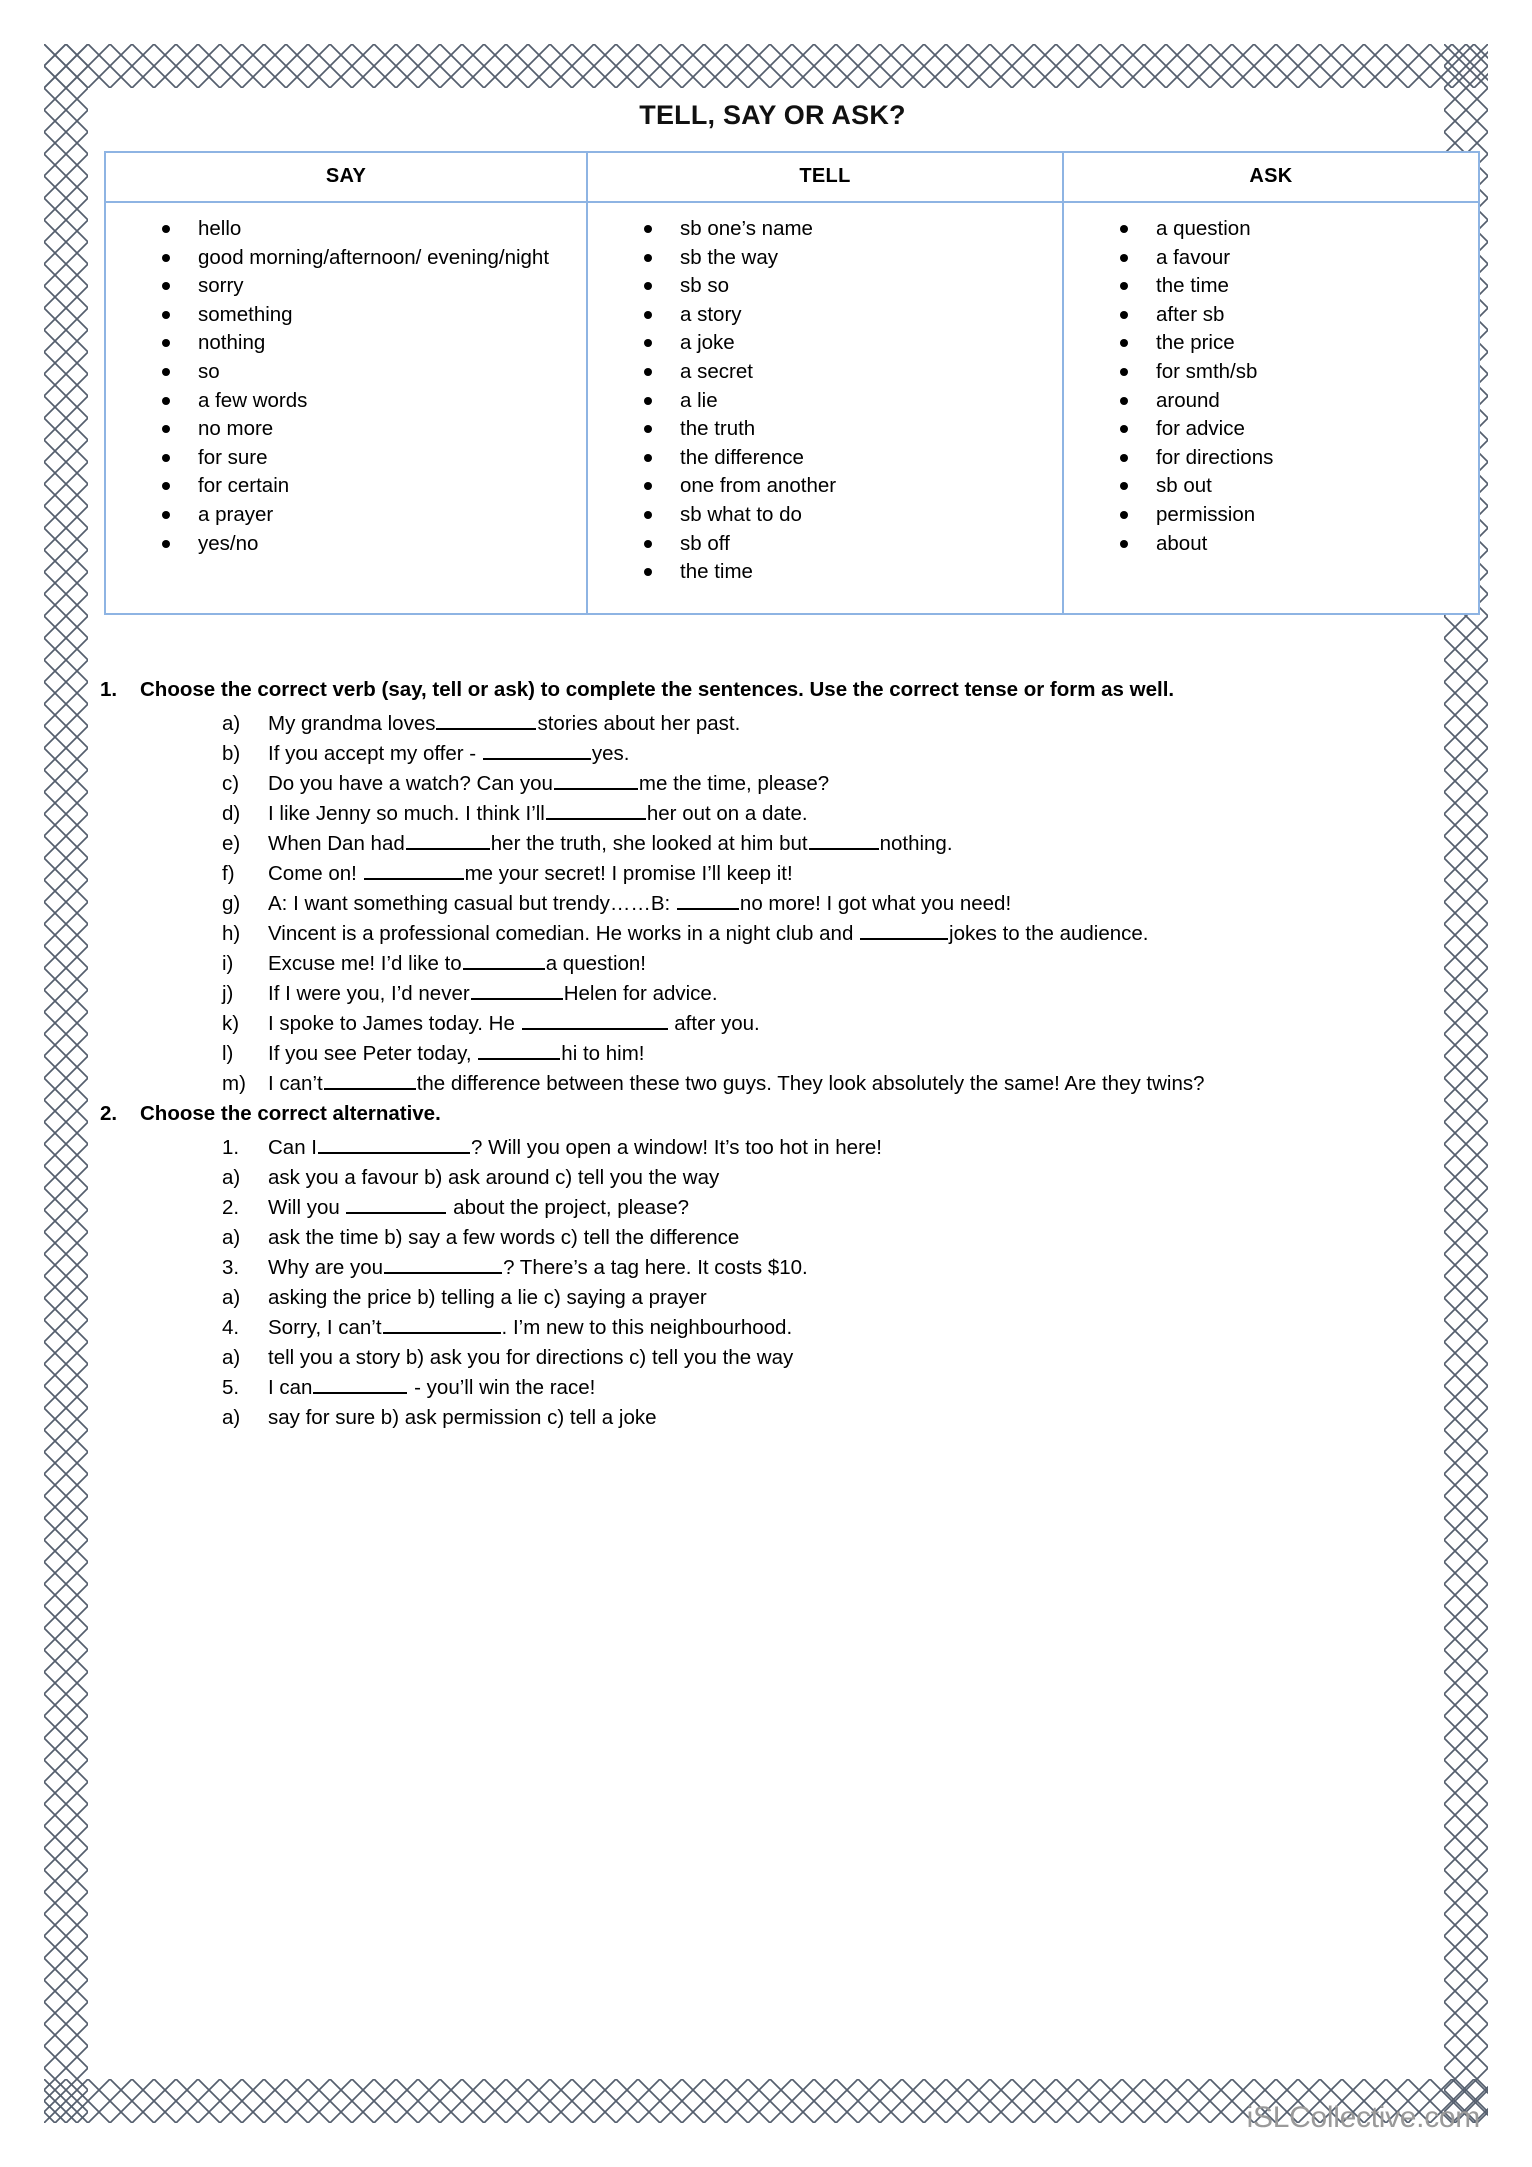 This screenshot has width=1532, height=2167. Describe the element at coordinates (1363, 2117) in the screenshot. I see `watermark: iSLCollective.com` at that location.